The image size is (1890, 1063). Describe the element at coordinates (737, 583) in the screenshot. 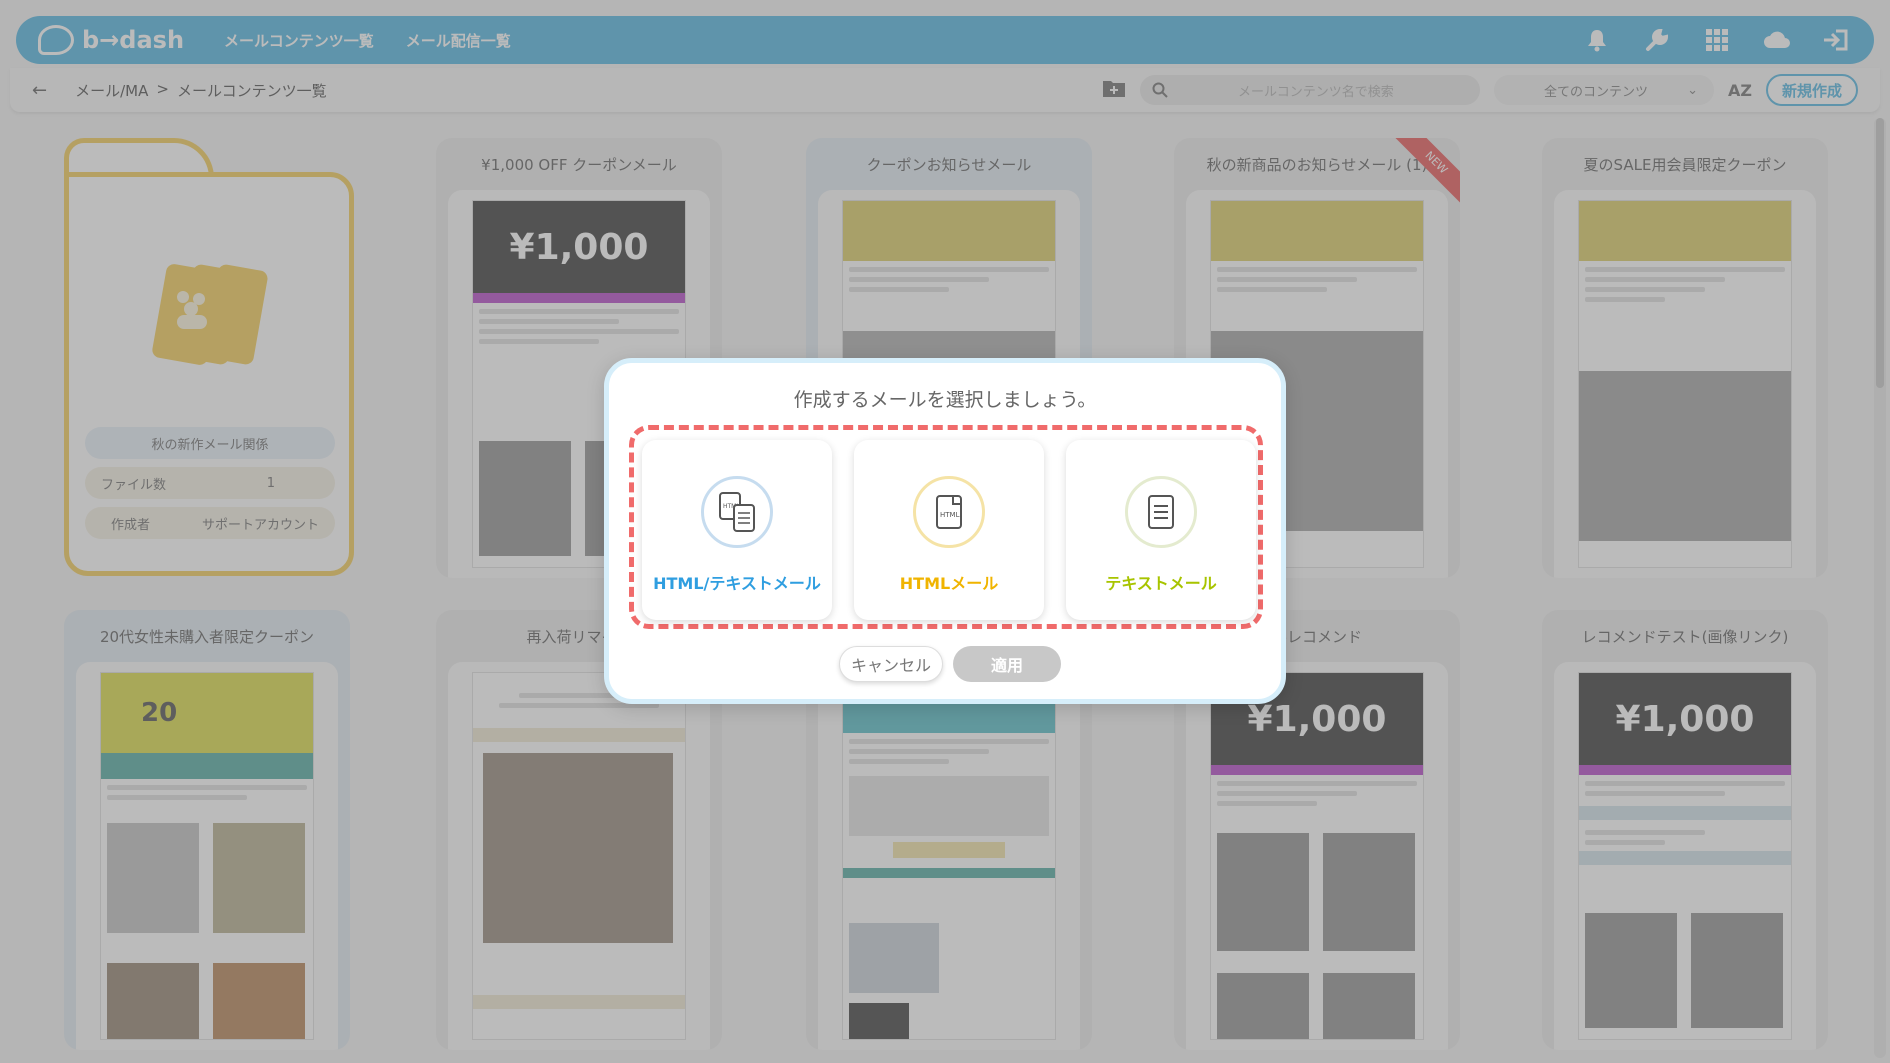

I see `option-label: HTML/テキストメール` at that location.